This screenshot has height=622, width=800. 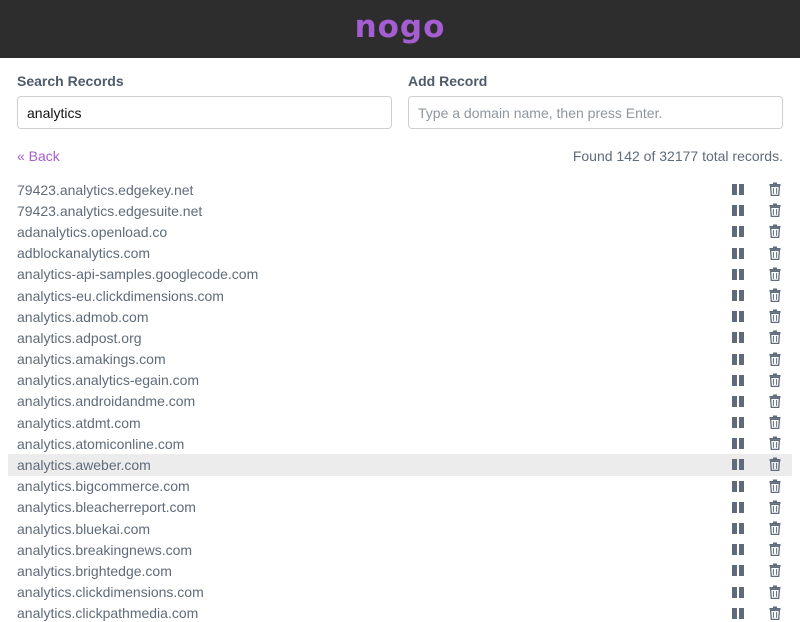 I want to click on record-row: analytics.bigcommerce.com, so click(x=400, y=486).